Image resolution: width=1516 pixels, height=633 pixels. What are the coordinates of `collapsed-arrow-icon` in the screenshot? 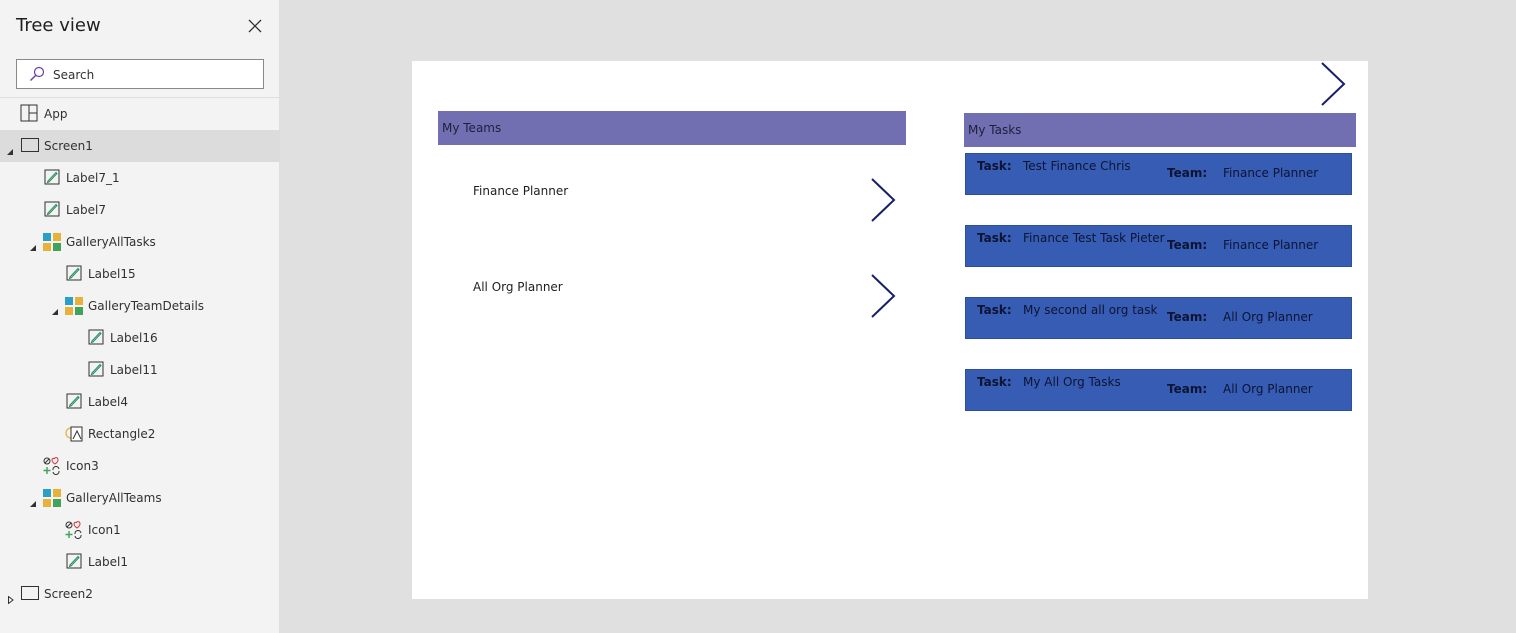 It's located at (11, 597).